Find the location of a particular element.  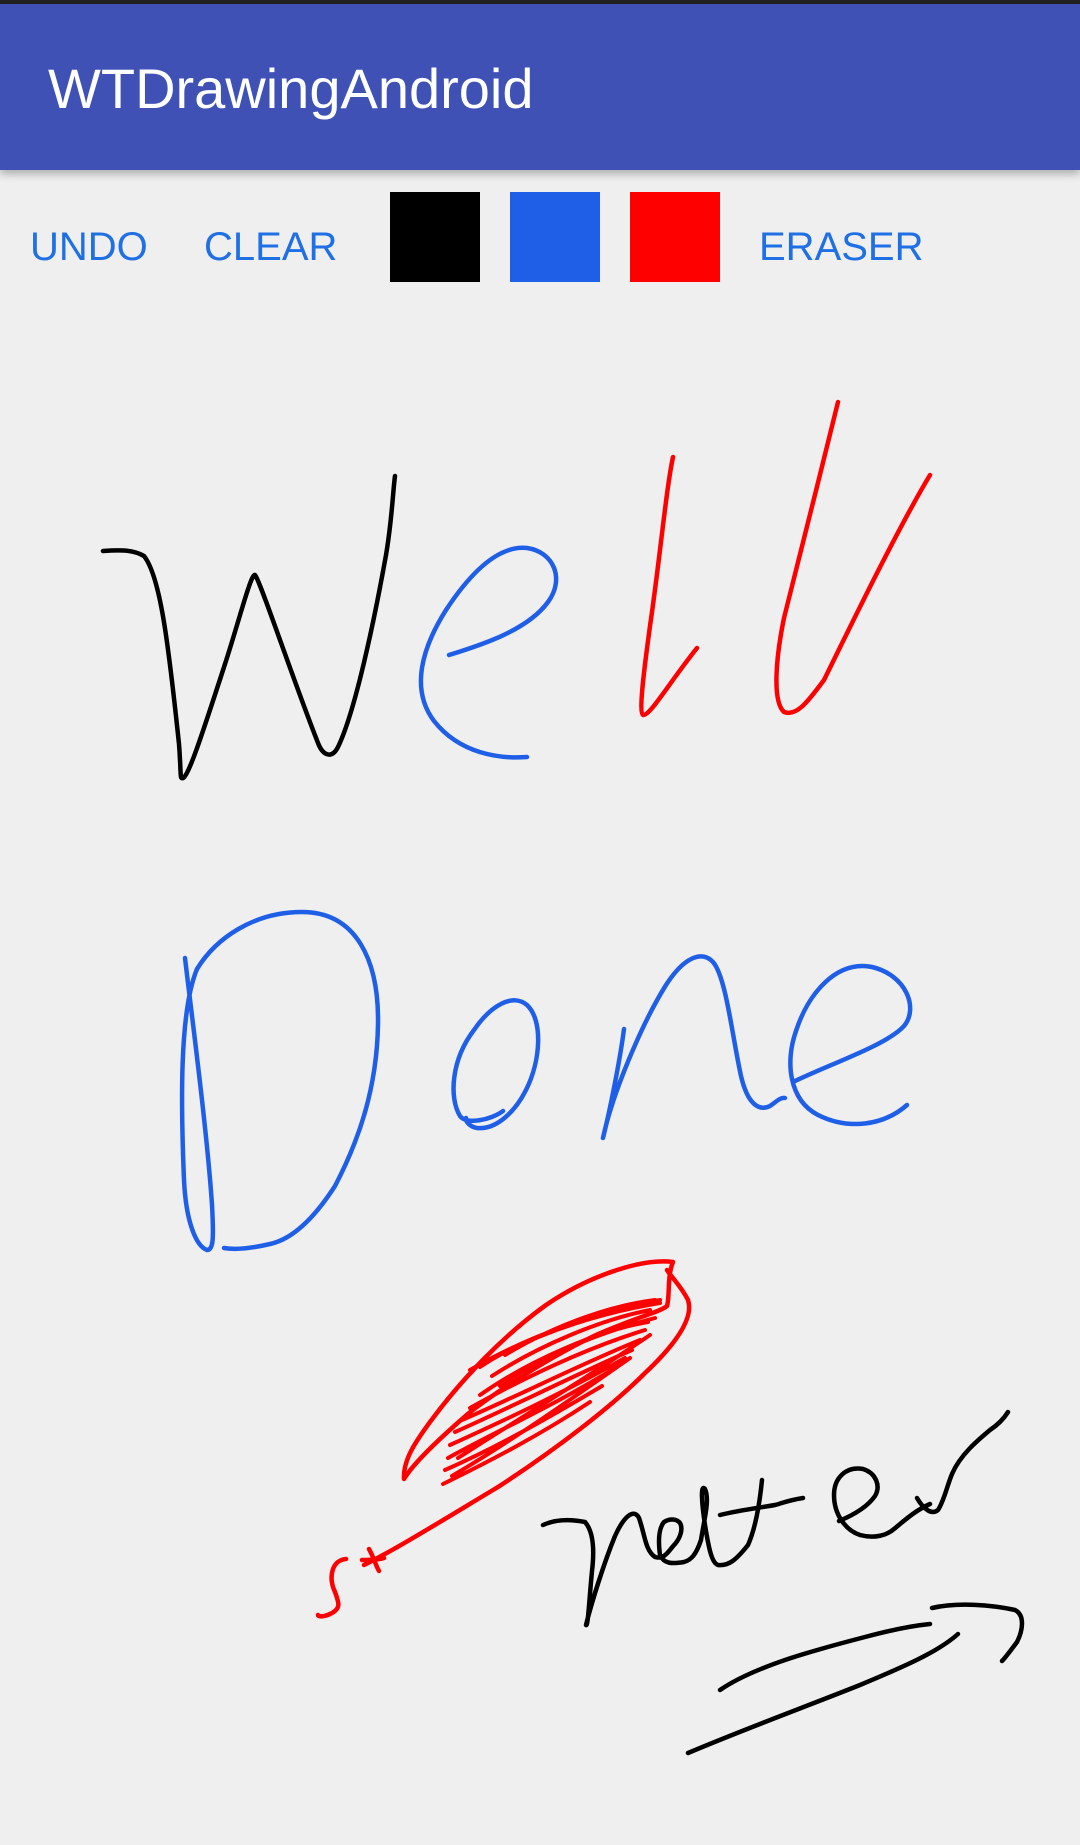

eraser-button: ERASER is located at coordinates (841, 247).